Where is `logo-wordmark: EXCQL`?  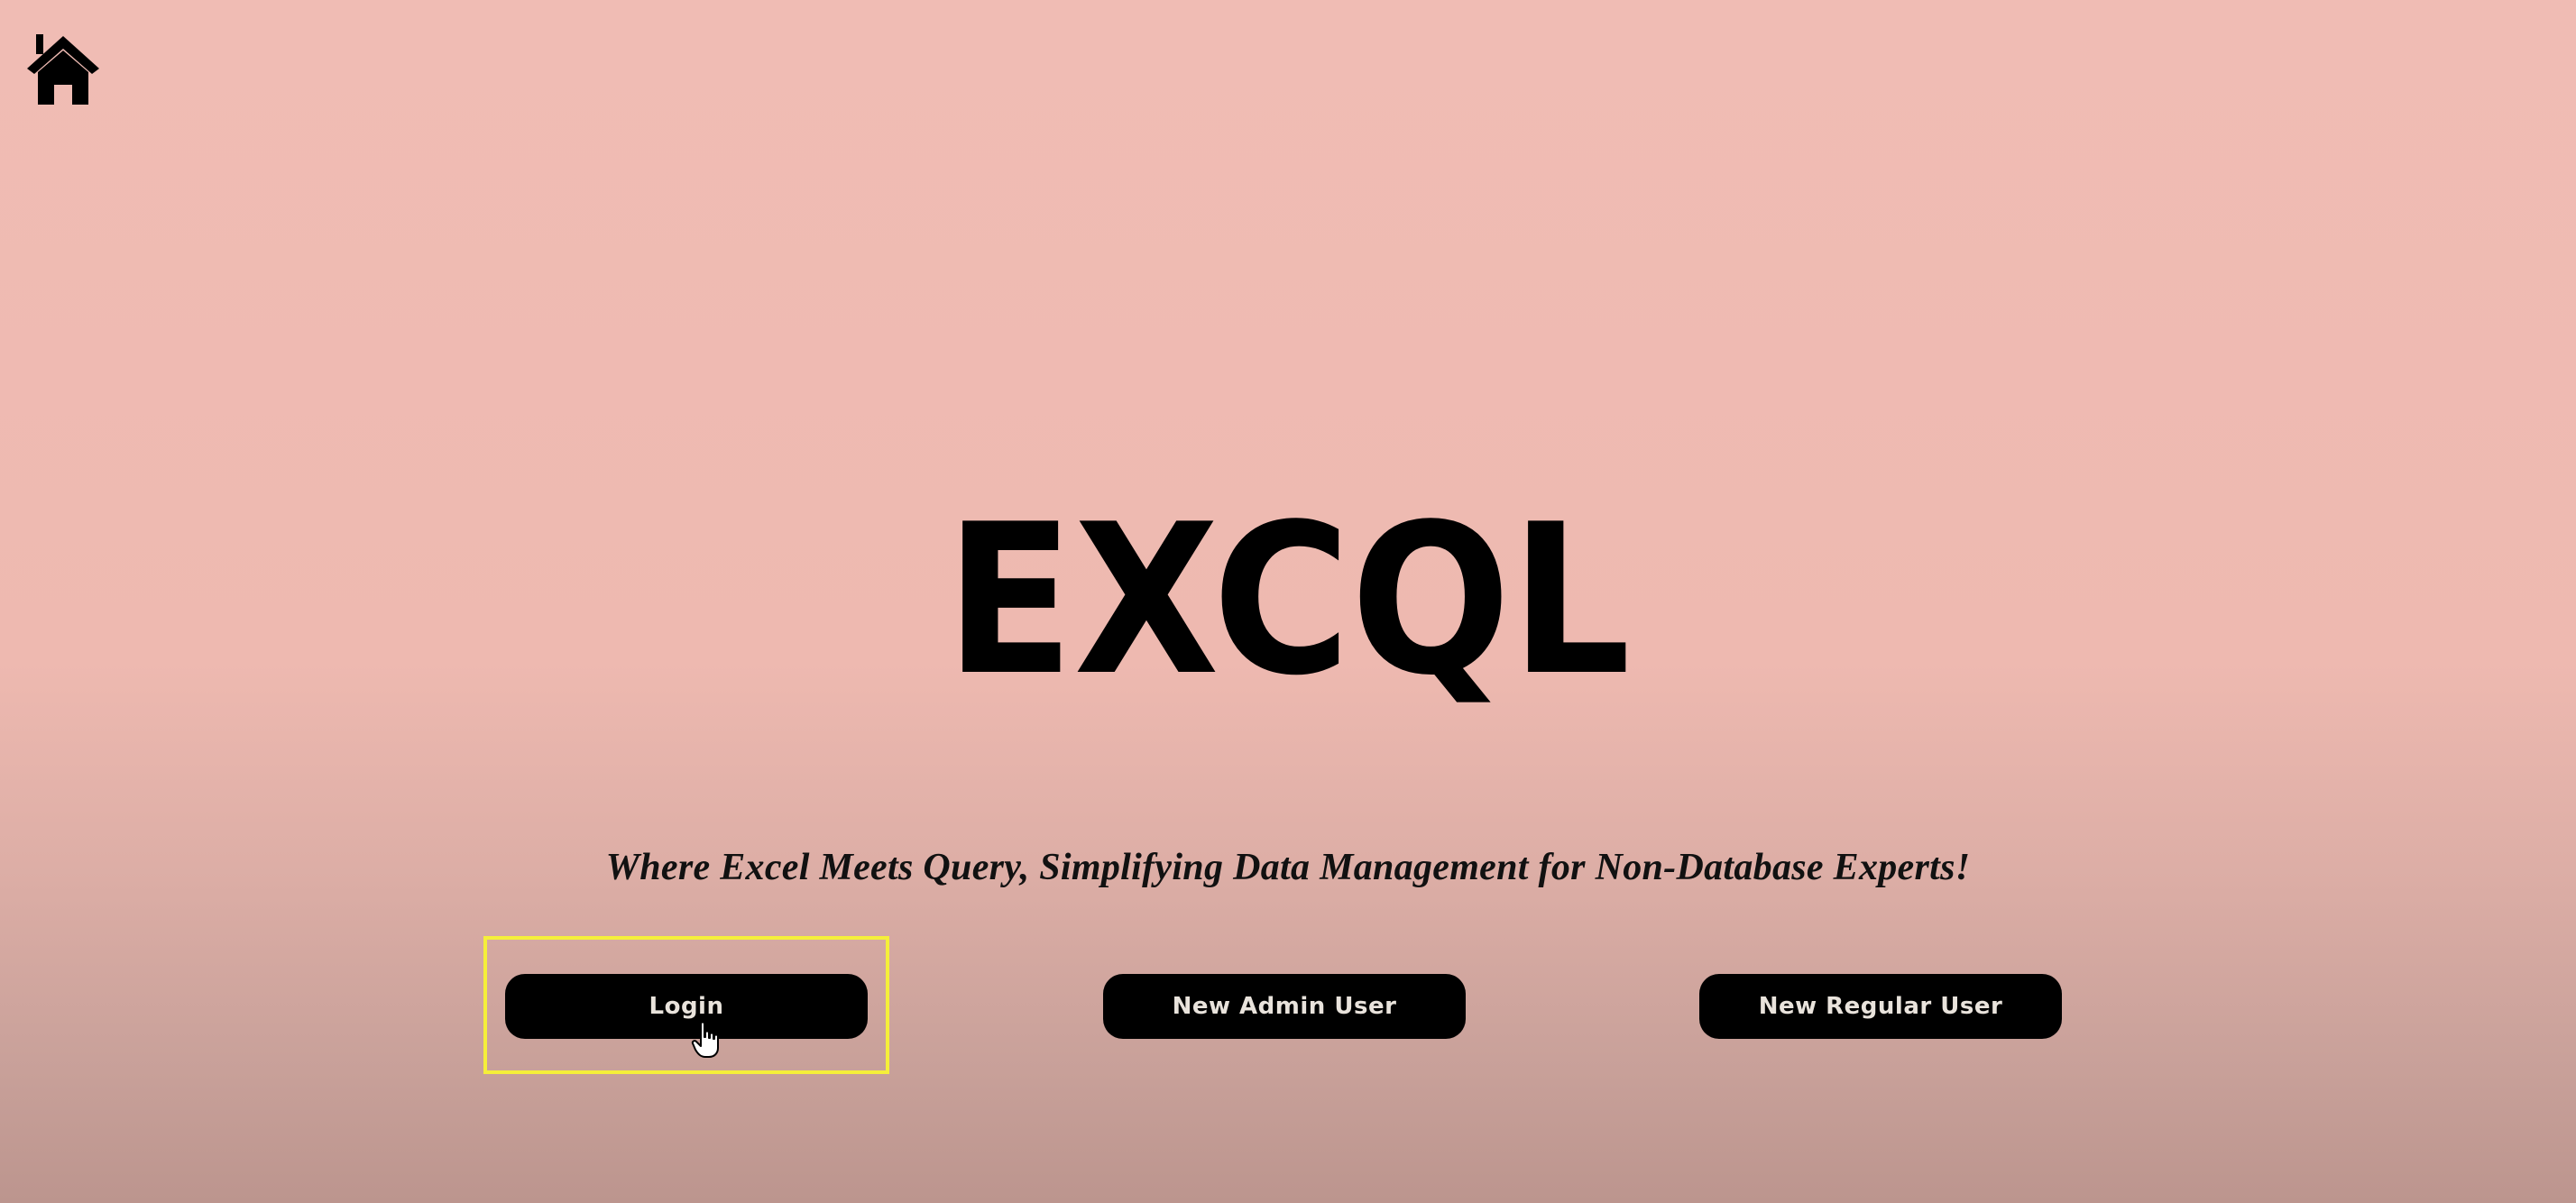 logo-wordmark: EXCQL is located at coordinates (1288, 599).